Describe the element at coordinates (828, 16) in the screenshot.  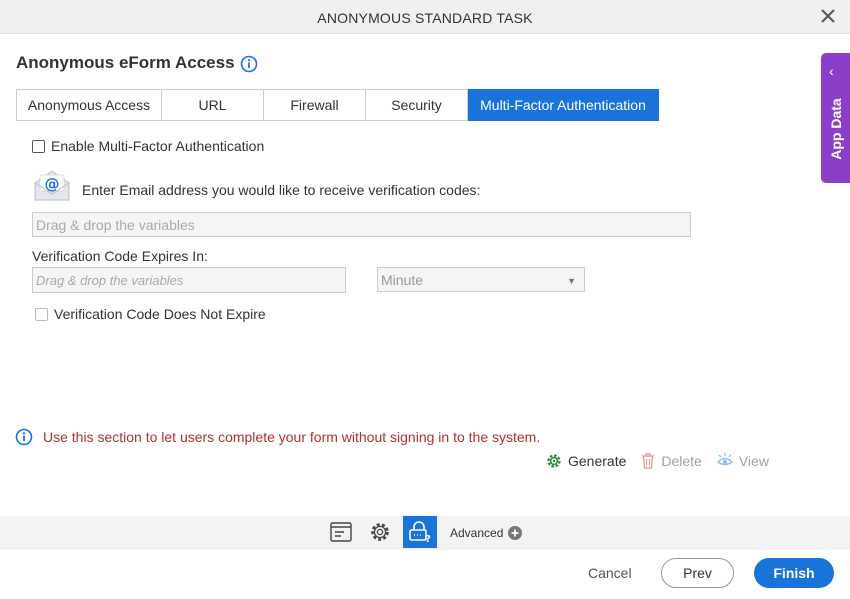
I see `close-icon` at that location.